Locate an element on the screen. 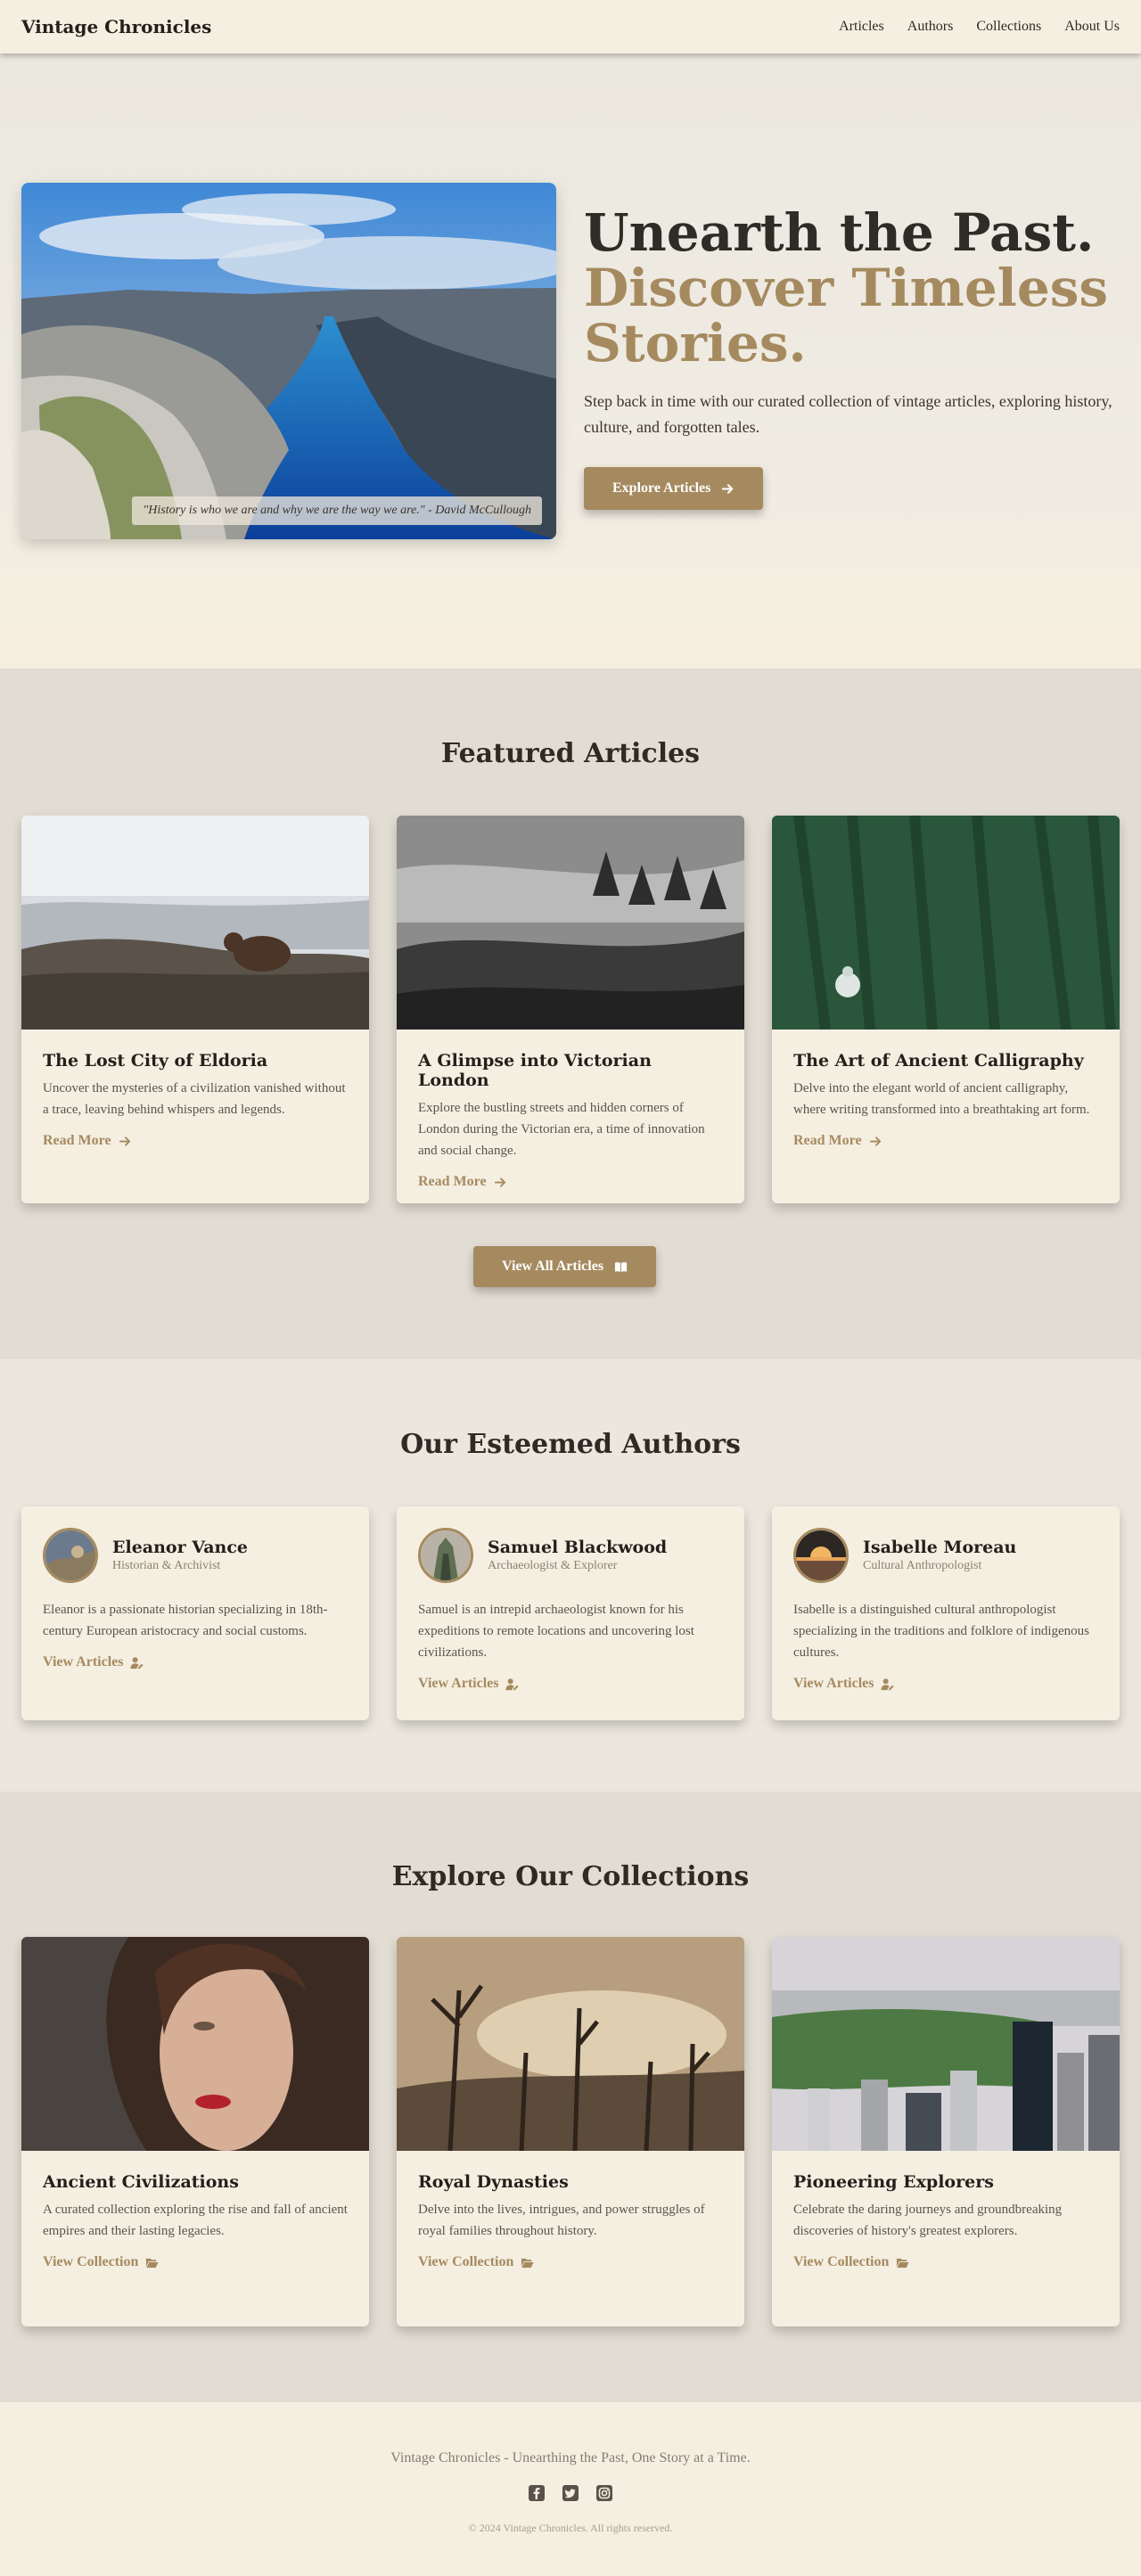  author-role: Cultural Anthropologist is located at coordinates (922, 1565).